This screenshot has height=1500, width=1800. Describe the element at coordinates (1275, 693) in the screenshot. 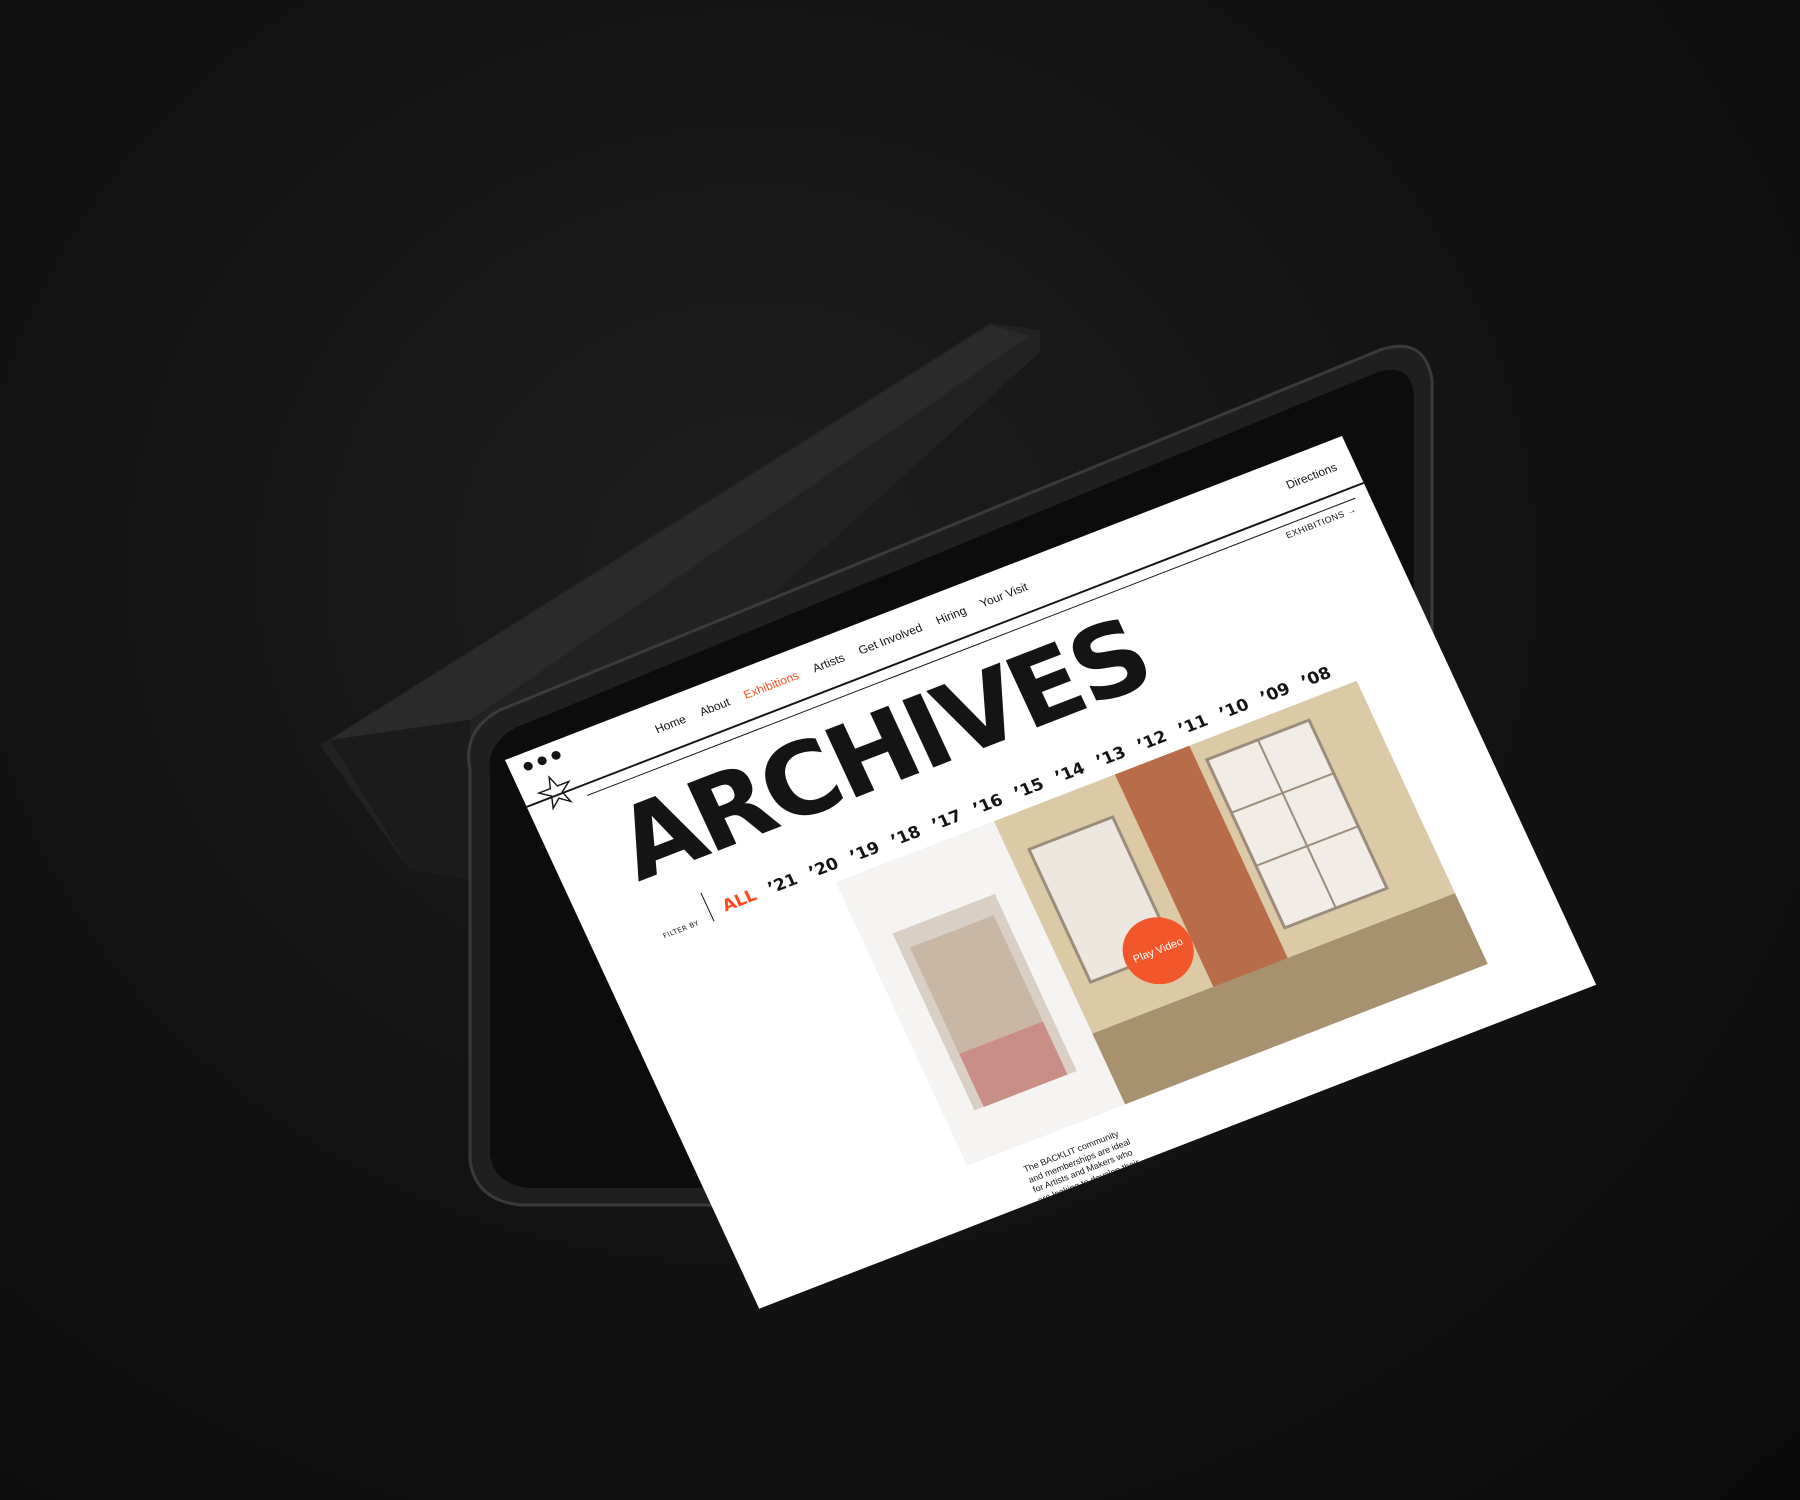

I see `year-filter-09: ’09` at that location.